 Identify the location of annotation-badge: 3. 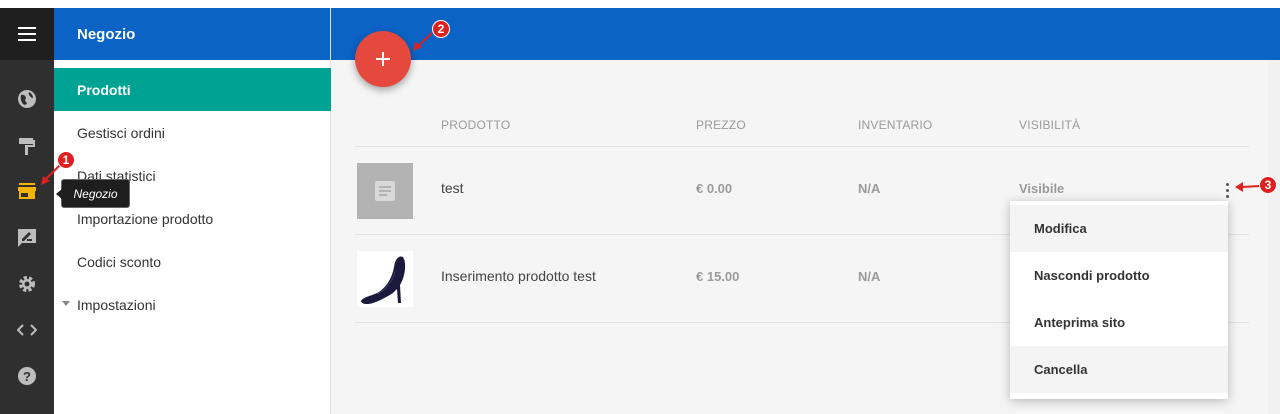
(1268, 185).